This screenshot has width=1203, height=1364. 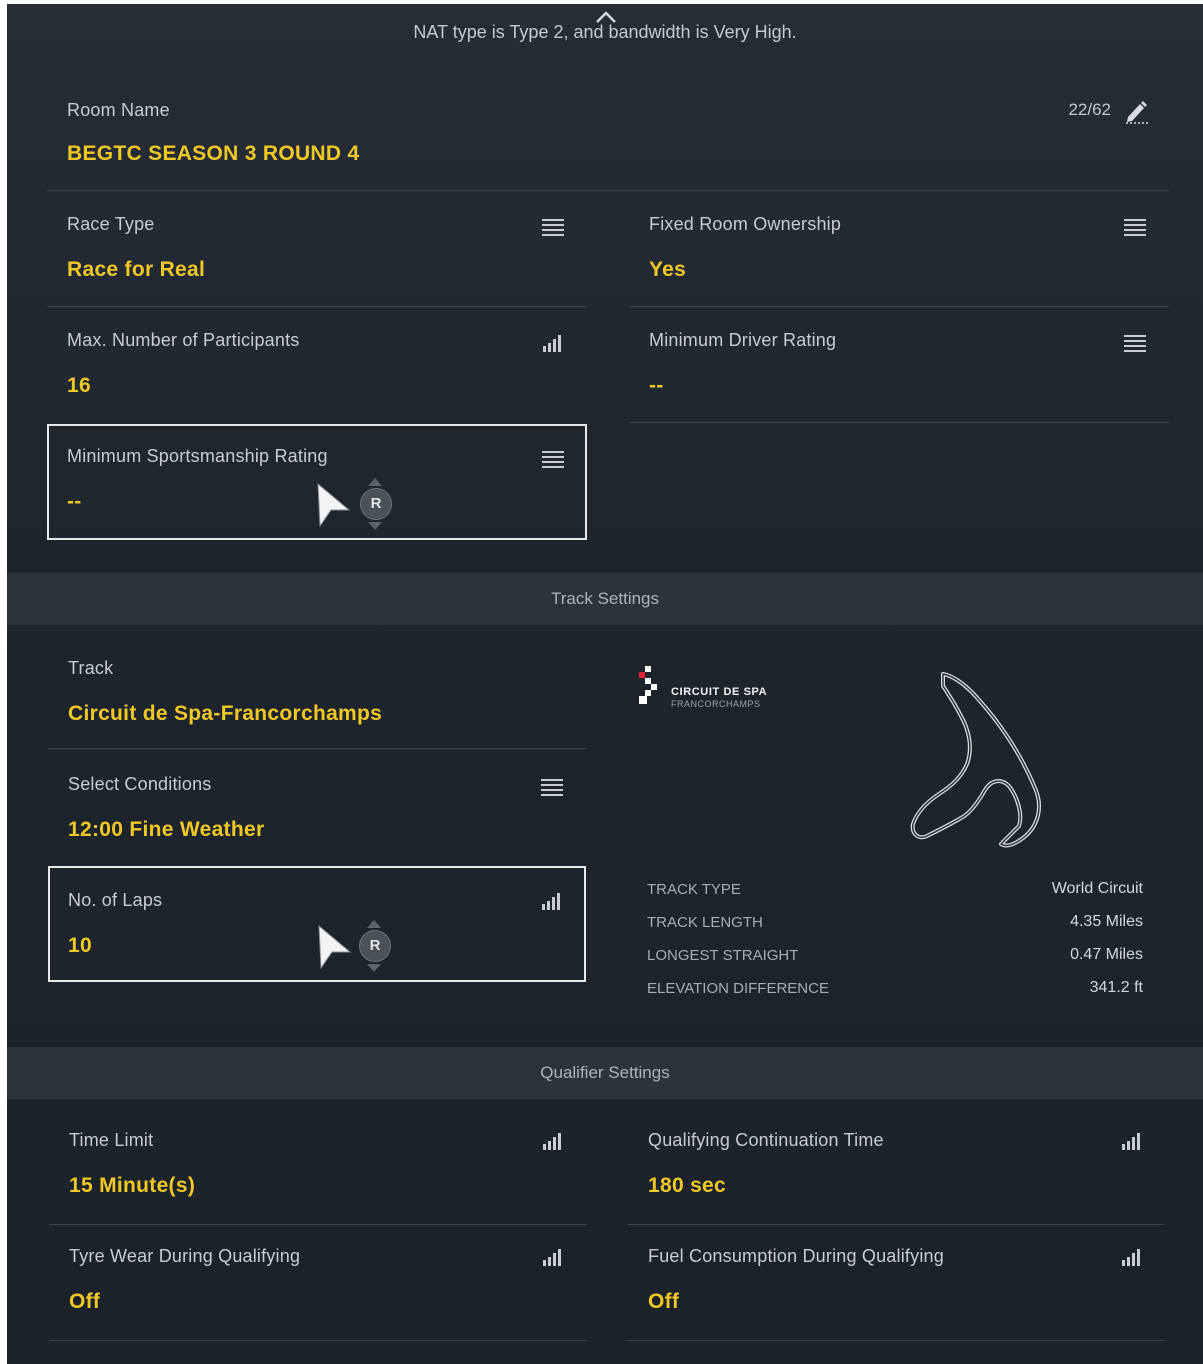 What do you see at coordinates (1106, 954) in the screenshot?
I see `spec-value-longest-straight: 0.47 Miles` at bounding box center [1106, 954].